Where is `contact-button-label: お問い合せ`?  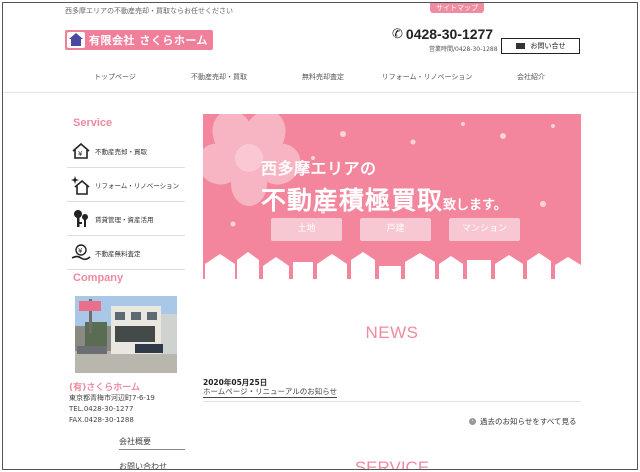
contact-button-label: お問い合せ is located at coordinates (548, 46).